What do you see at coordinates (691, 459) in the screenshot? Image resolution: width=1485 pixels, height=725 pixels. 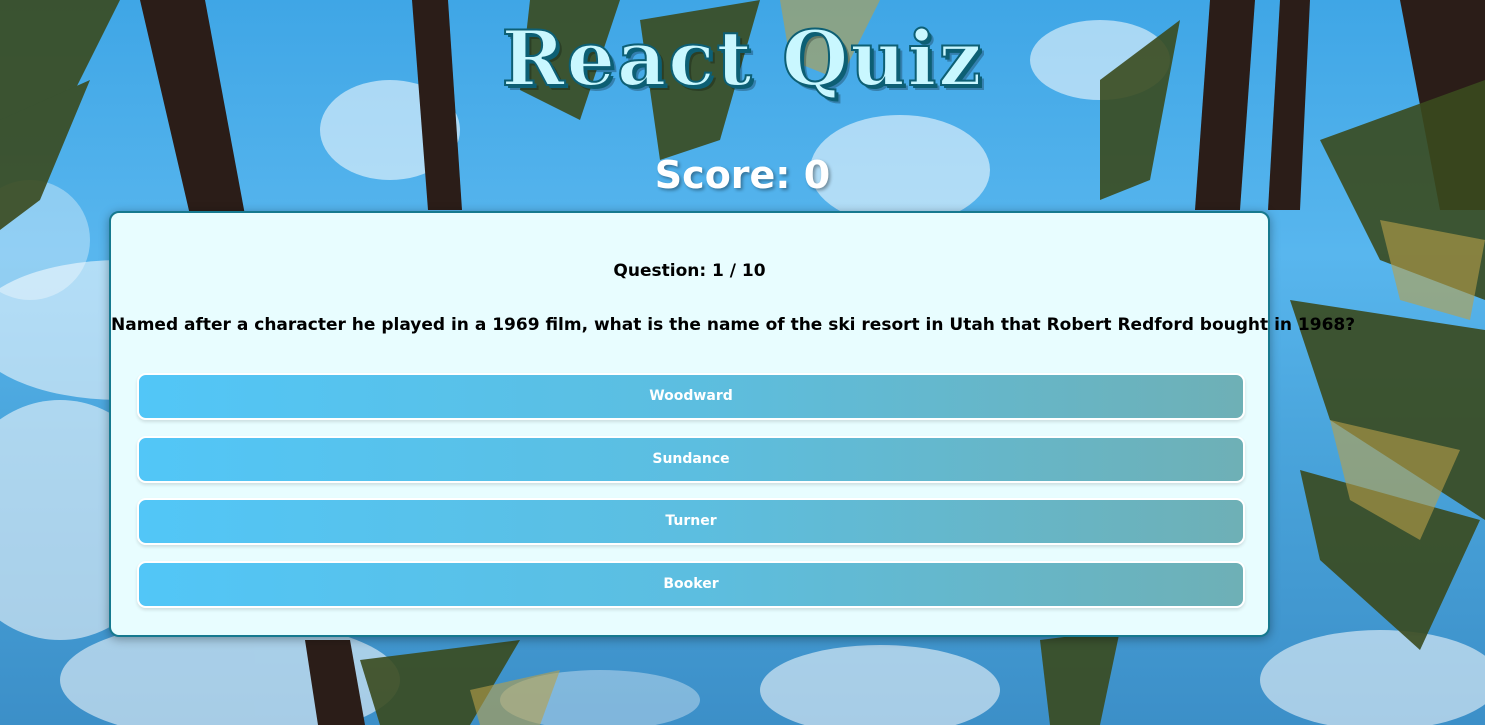 I see `answer-button-sundance: Sundance` at bounding box center [691, 459].